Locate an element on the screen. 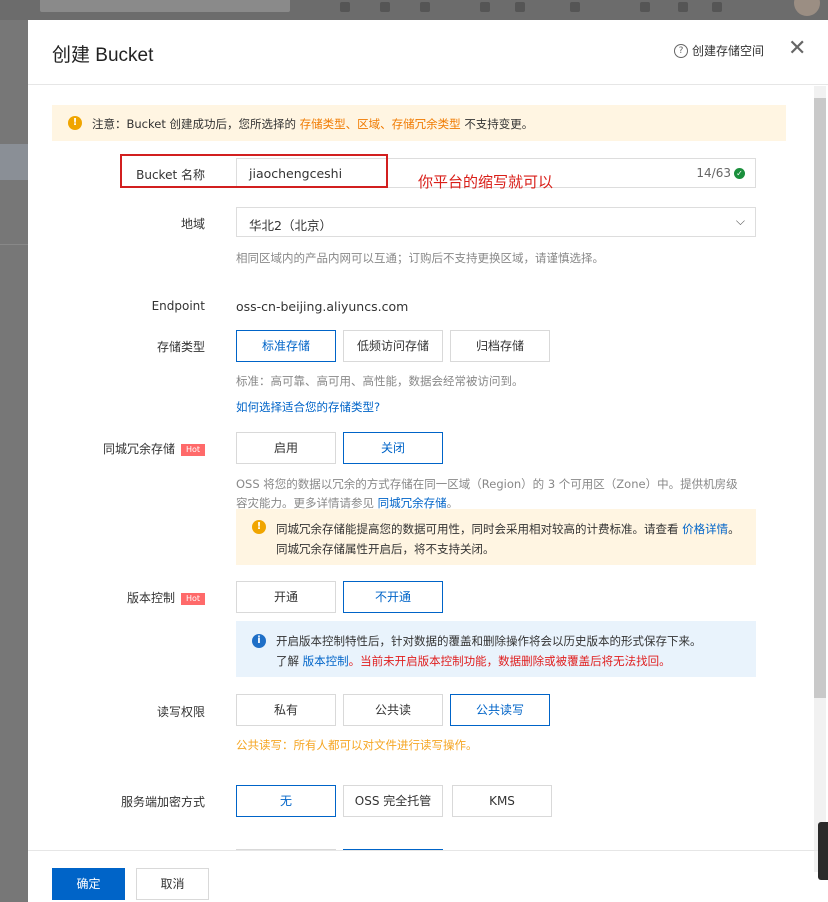 Image resolution: width=828 pixels, height=902 pixels. zrs-enable-option: 启用 is located at coordinates (286, 448).